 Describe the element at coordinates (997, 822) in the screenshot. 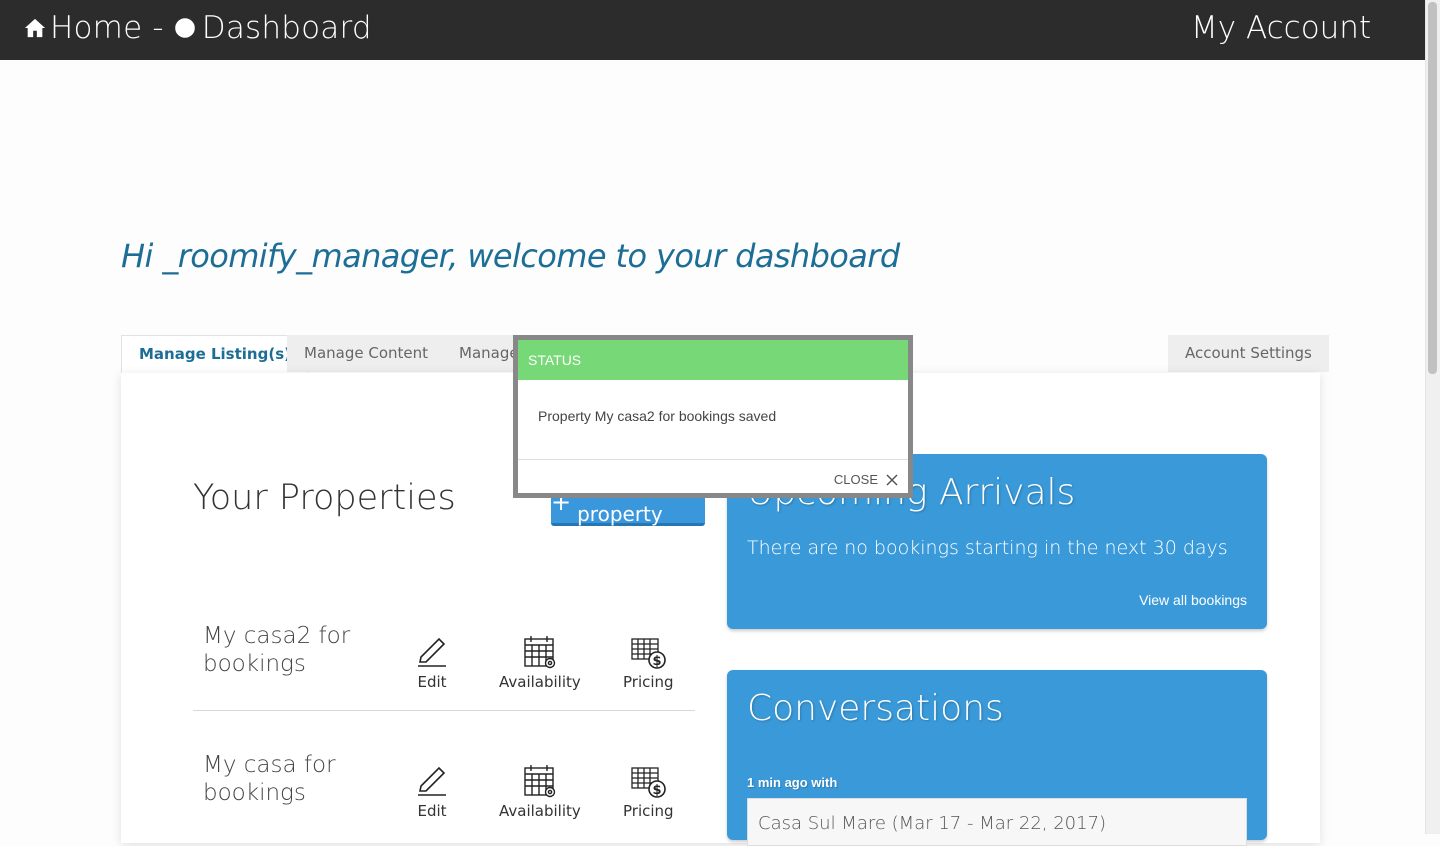

I see `conversation-item: Casa Sul Mare (Mar 17 - Mar 22, 2017)` at that location.